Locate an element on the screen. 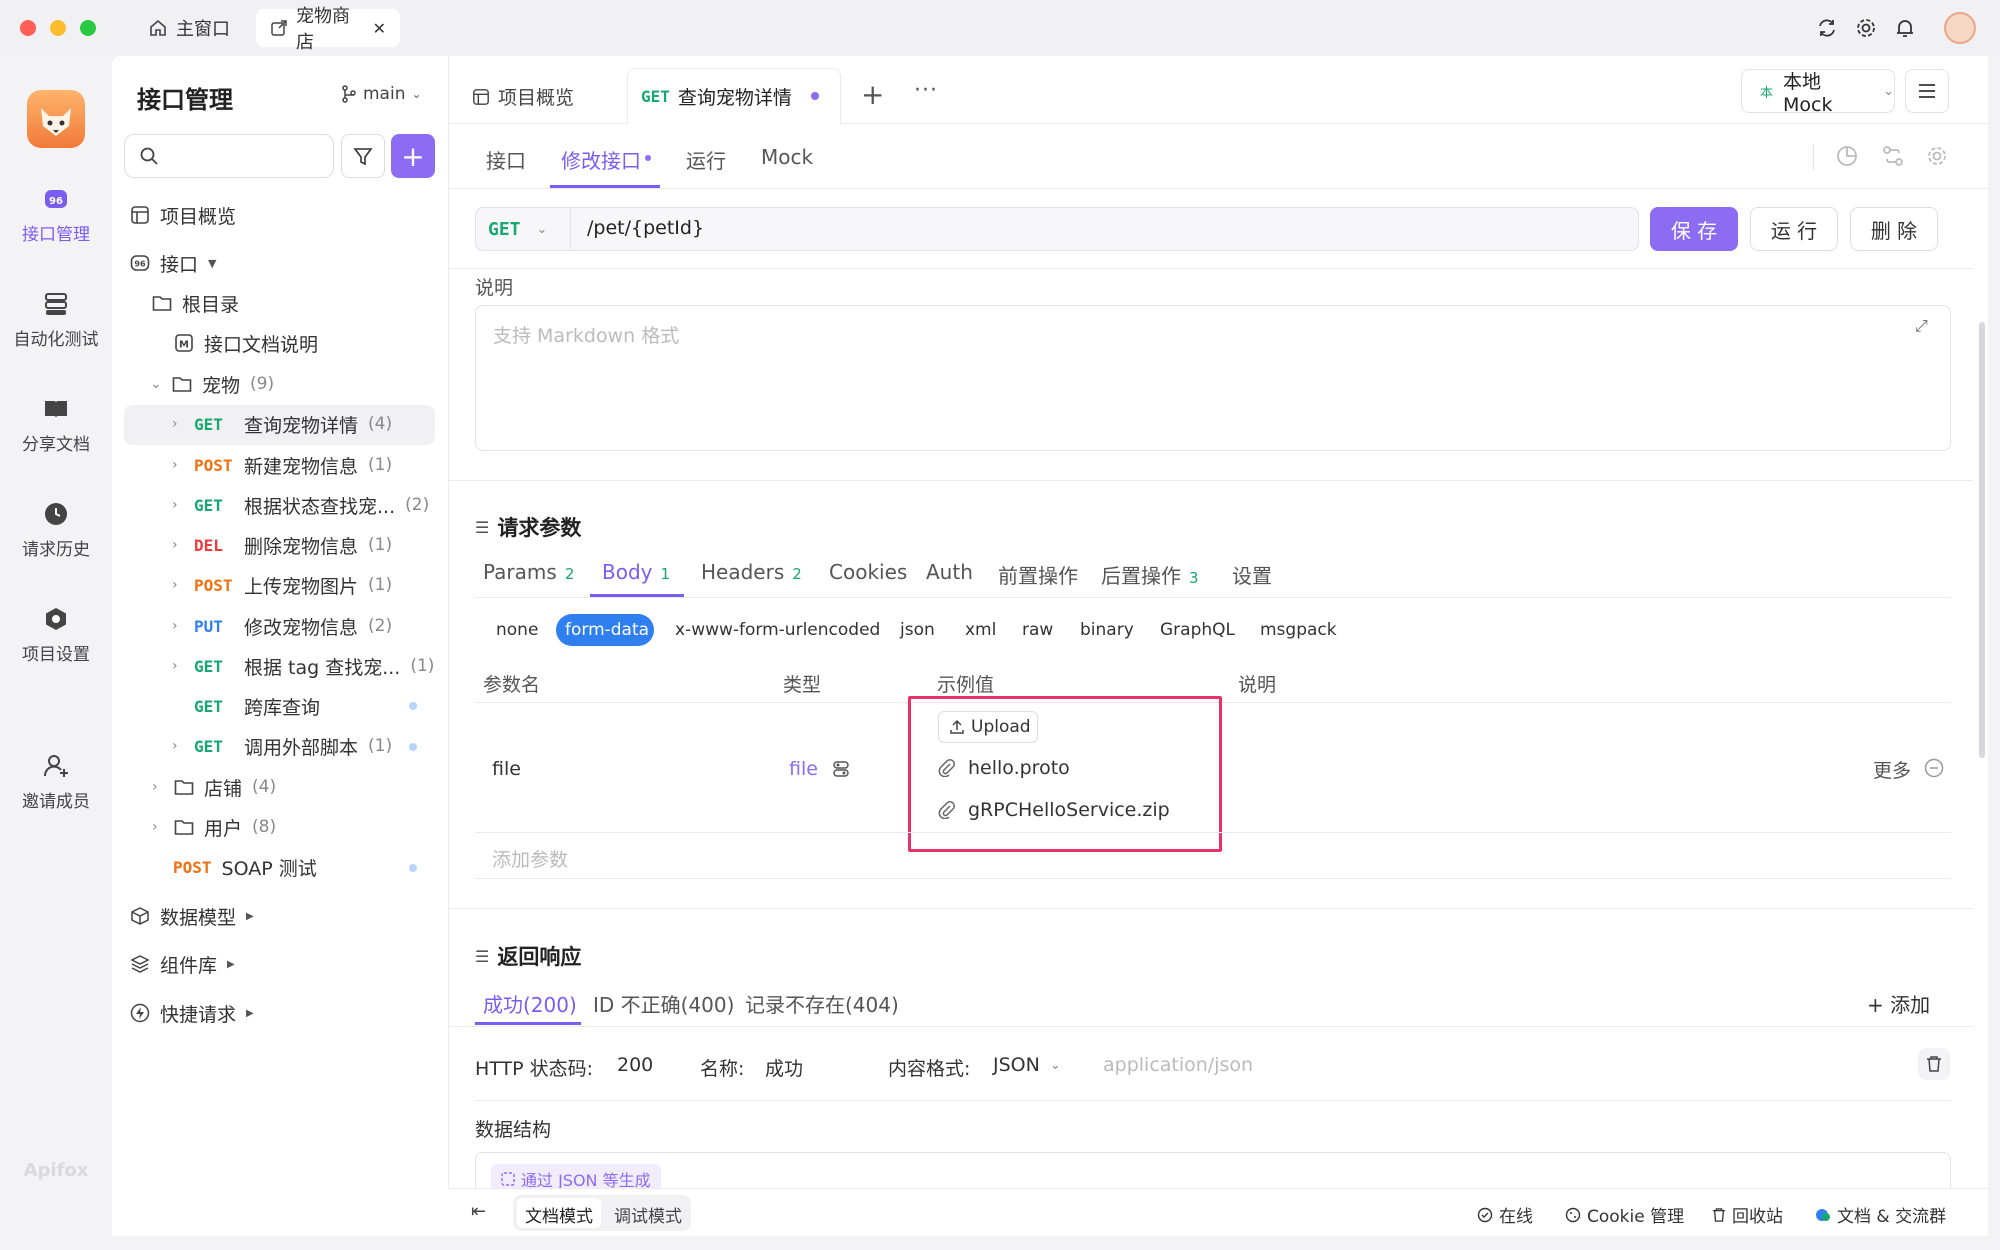  pie-chart-icon is located at coordinates (1847, 156).